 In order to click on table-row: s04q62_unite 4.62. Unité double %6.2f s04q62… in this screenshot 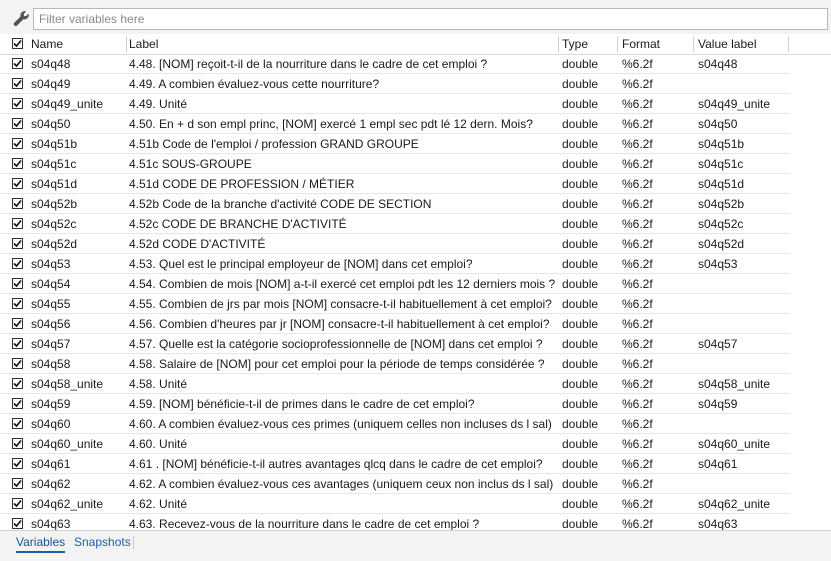, I will do `click(395, 504)`.